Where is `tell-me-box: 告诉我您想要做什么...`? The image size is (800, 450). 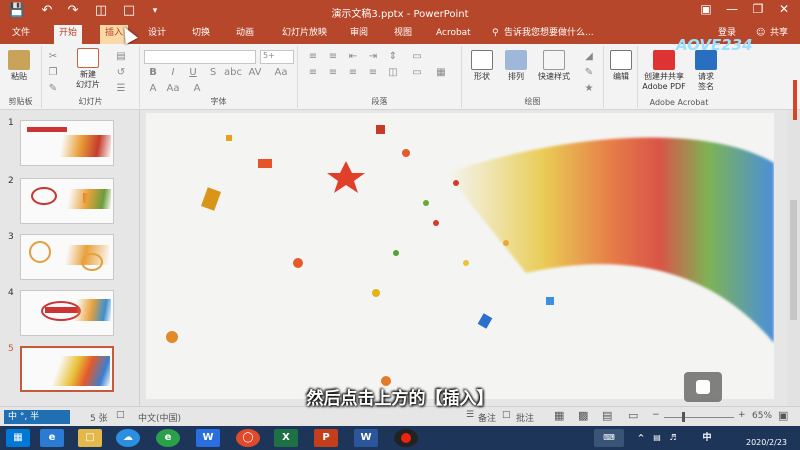
tell-me-box: 告诉我您想要做什么... is located at coordinates (549, 33).